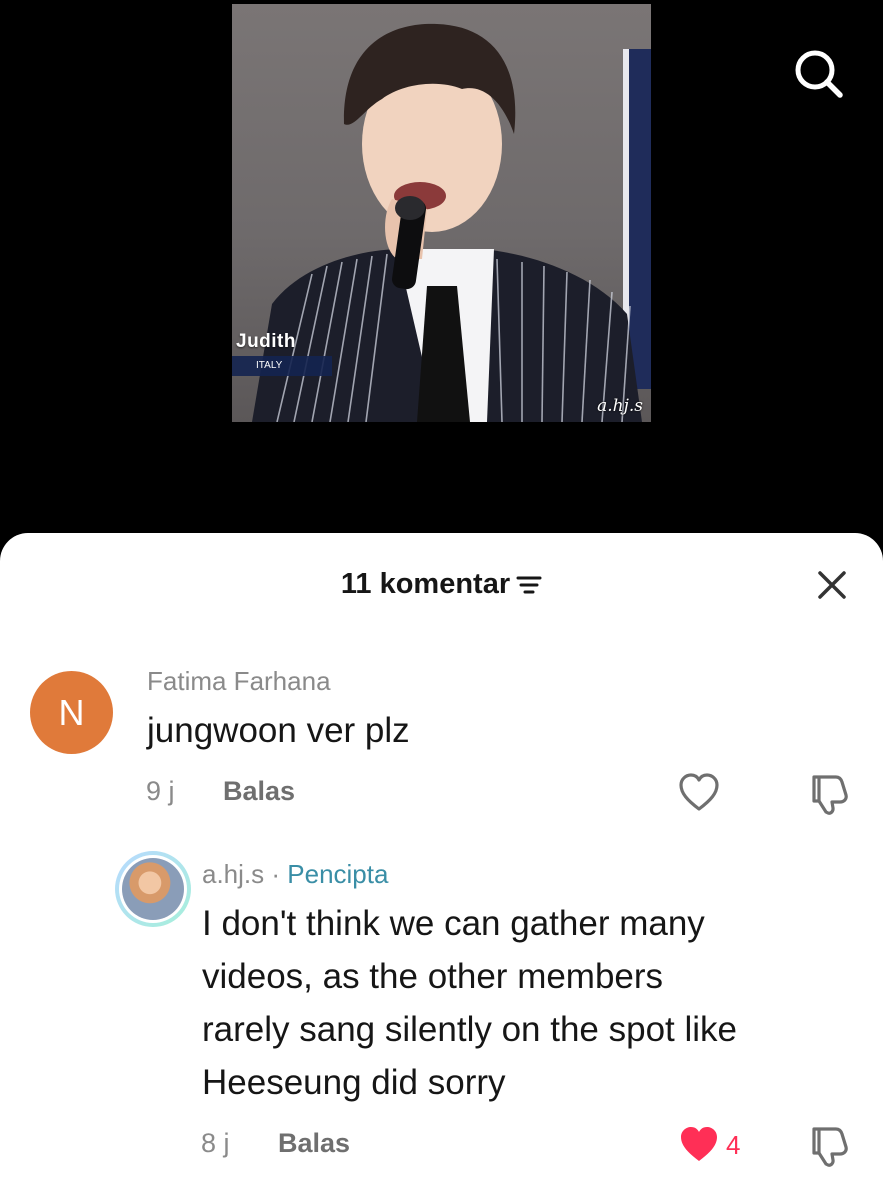  Describe the element at coordinates (469, 1029) in the screenshot. I see `comment-text-line: rarely sang silently on the spot like` at that location.